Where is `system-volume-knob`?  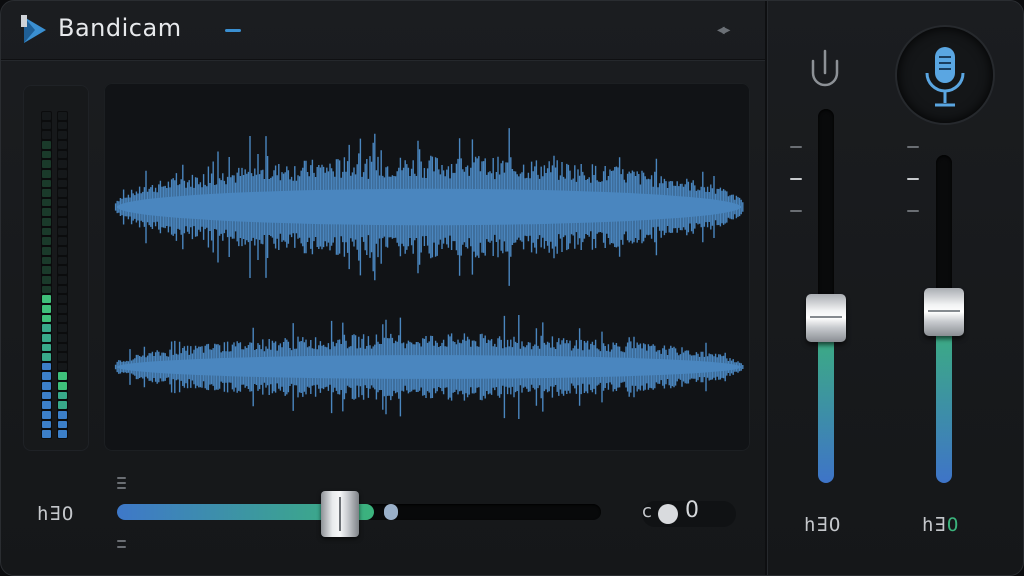
system-volume-knob is located at coordinates (826, 318).